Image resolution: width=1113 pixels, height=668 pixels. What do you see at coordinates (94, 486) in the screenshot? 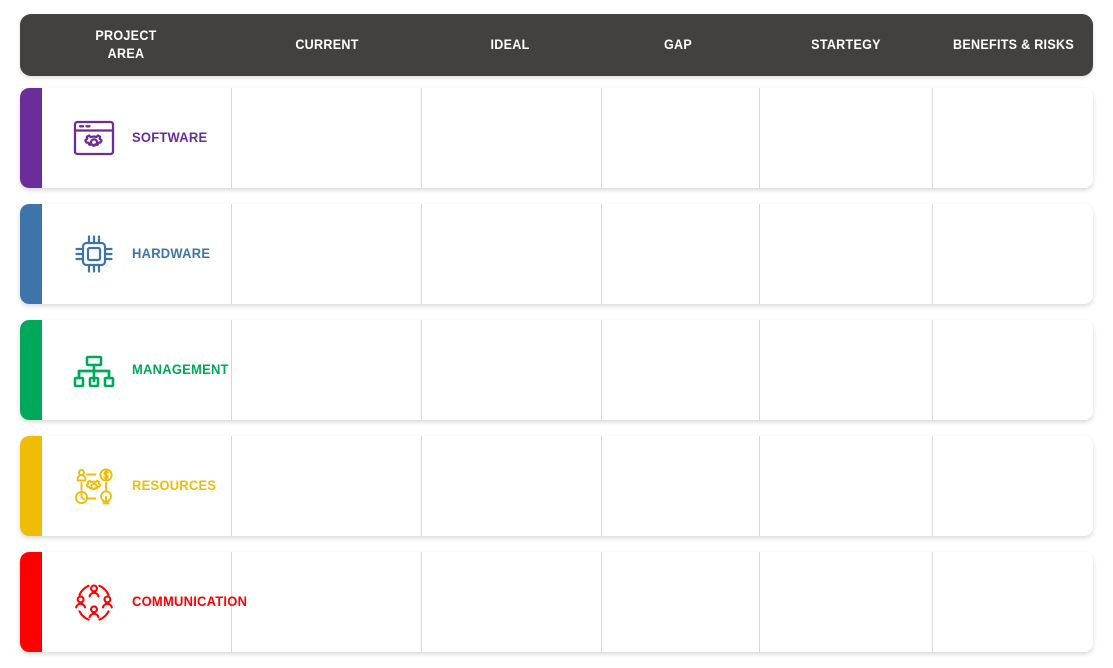
I see `resources-gear-network-icon` at bounding box center [94, 486].